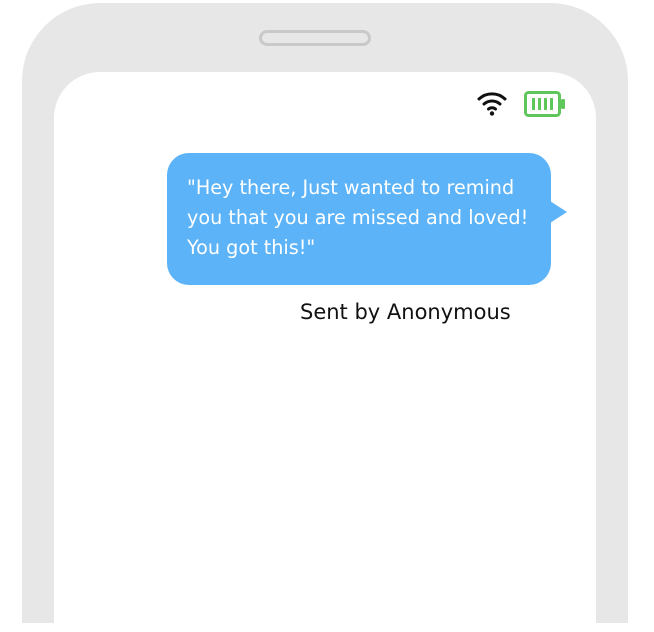 Image resolution: width=654 pixels, height=632 pixels. Describe the element at coordinates (315, 38) in the screenshot. I see `phone-speaker` at that location.